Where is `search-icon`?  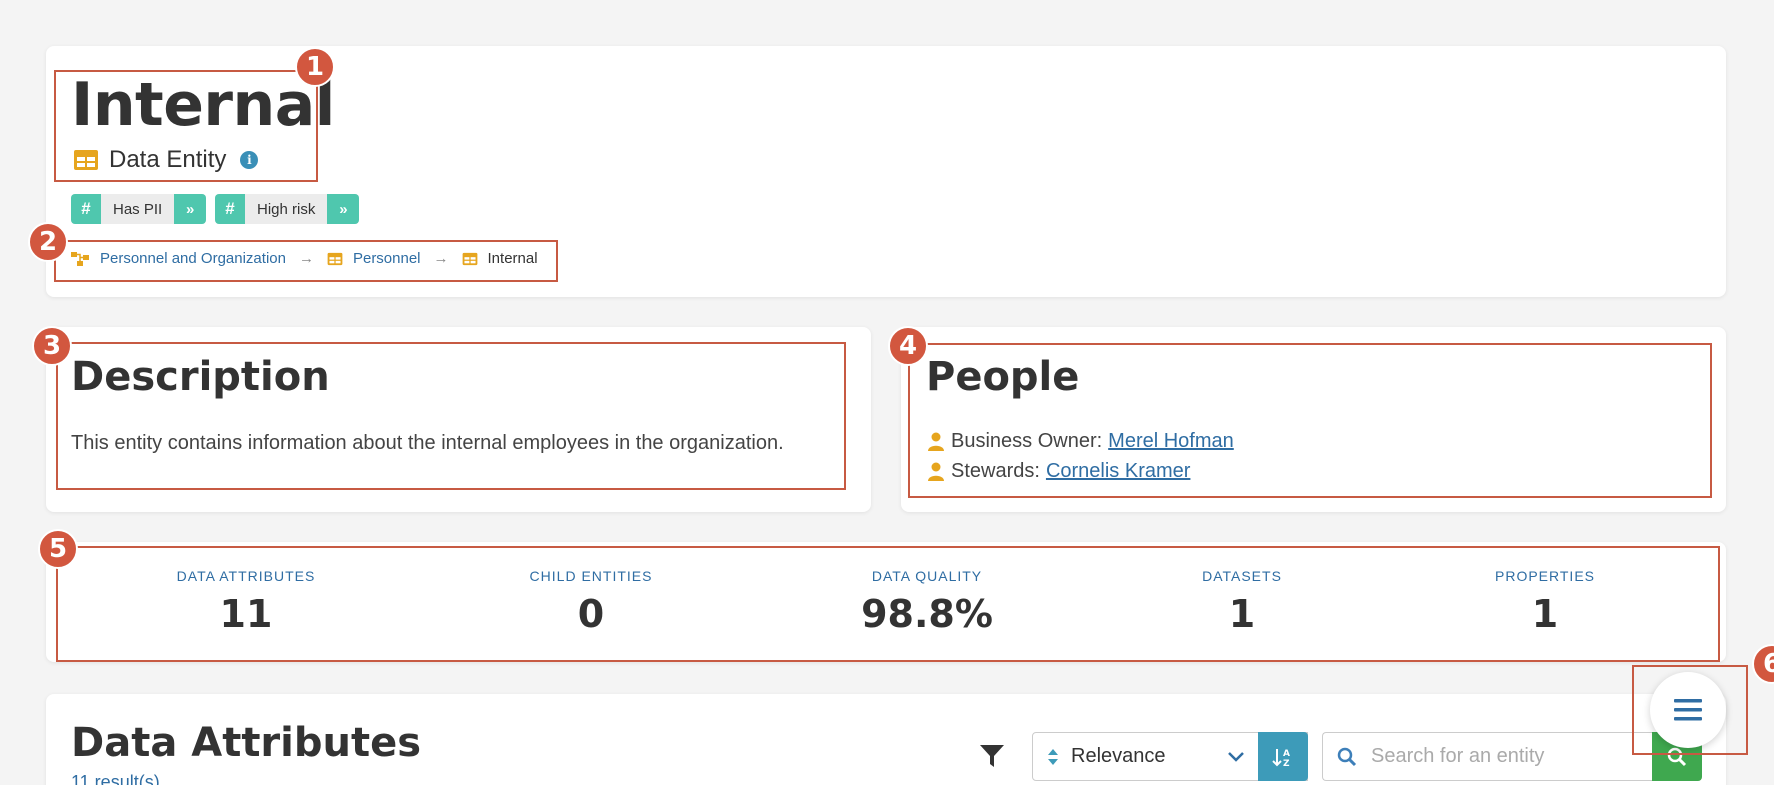 search-icon is located at coordinates (1347, 756).